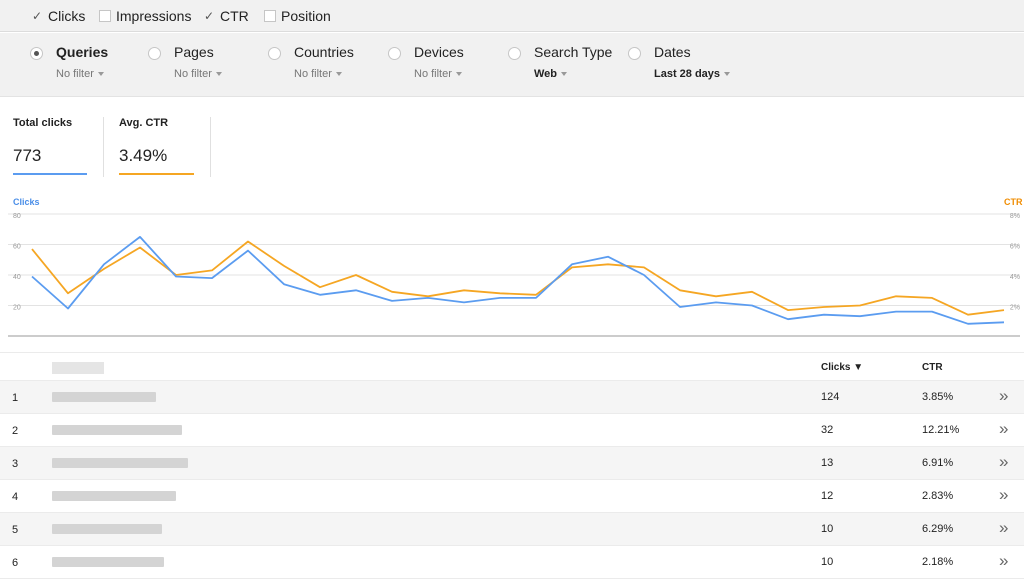 The image size is (1024, 584). What do you see at coordinates (143, 155) in the screenshot?
I see `avg-ctr-value: 3.49%` at bounding box center [143, 155].